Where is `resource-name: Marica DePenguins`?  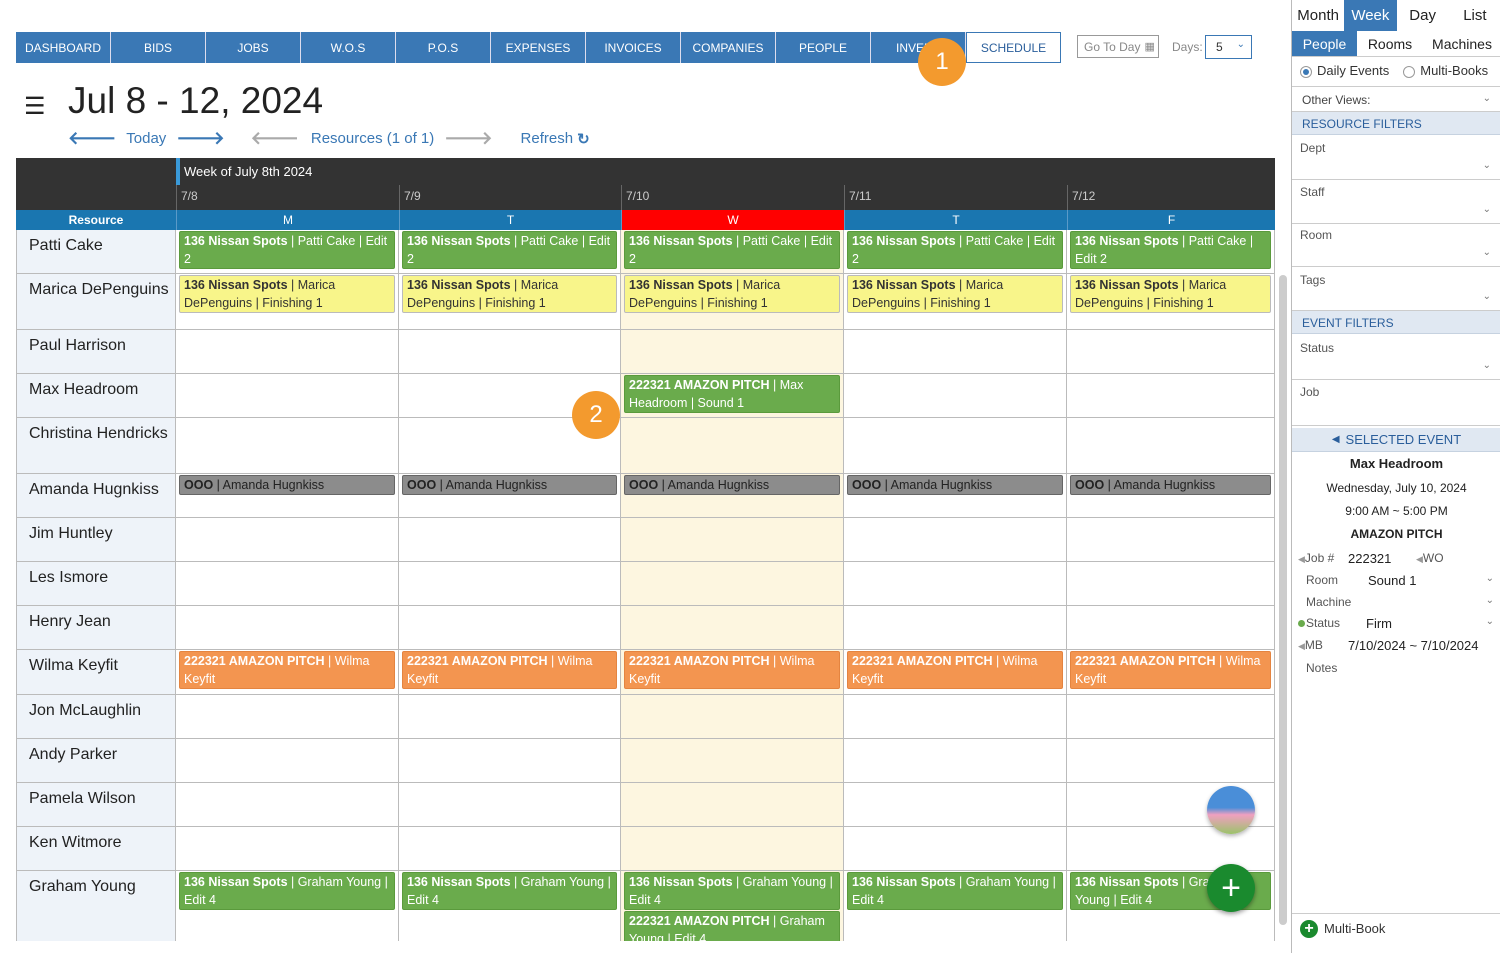 resource-name: Marica DePenguins is located at coordinates (96, 301).